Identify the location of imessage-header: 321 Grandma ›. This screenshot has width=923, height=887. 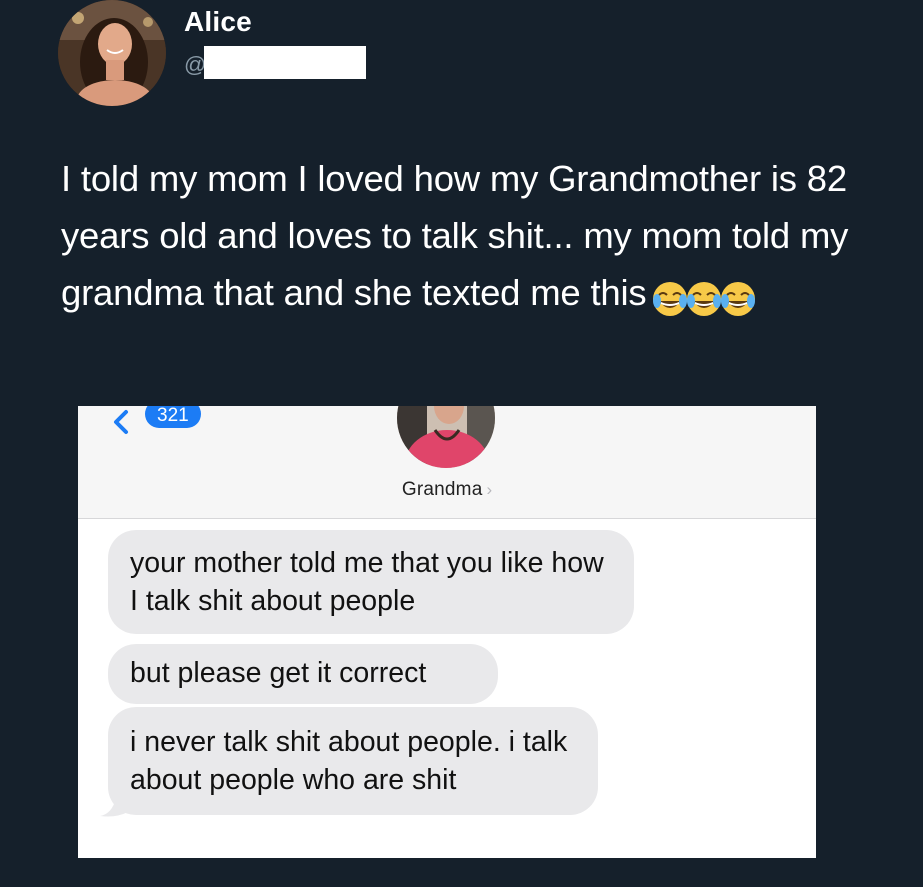
(447, 462).